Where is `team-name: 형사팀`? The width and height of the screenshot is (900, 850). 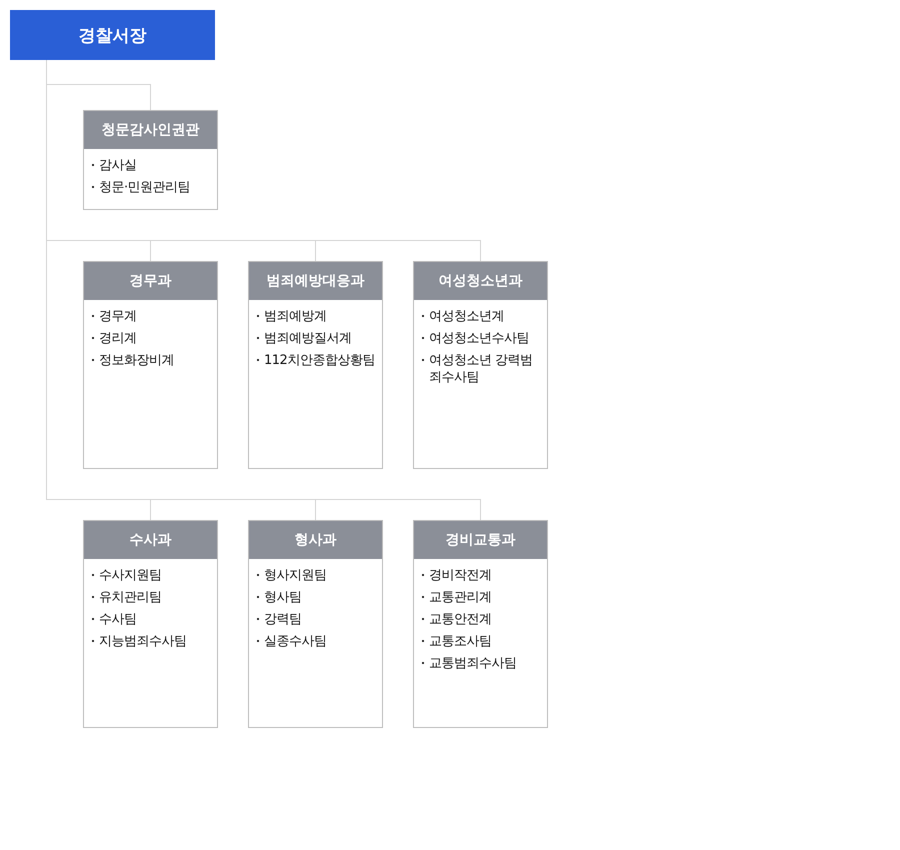 team-name: 형사팀 is located at coordinates (283, 597).